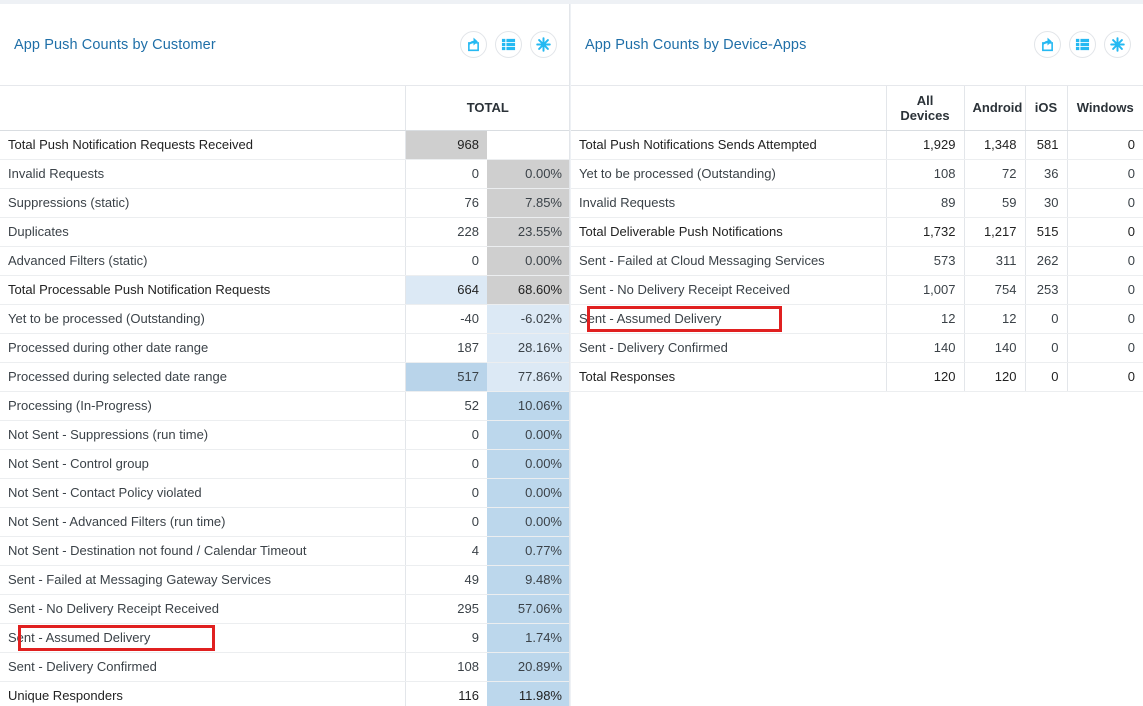 Image resolution: width=1143 pixels, height=706 pixels. What do you see at coordinates (528, 551) in the screenshot?
I see `row-value-percent: 0.77%` at bounding box center [528, 551].